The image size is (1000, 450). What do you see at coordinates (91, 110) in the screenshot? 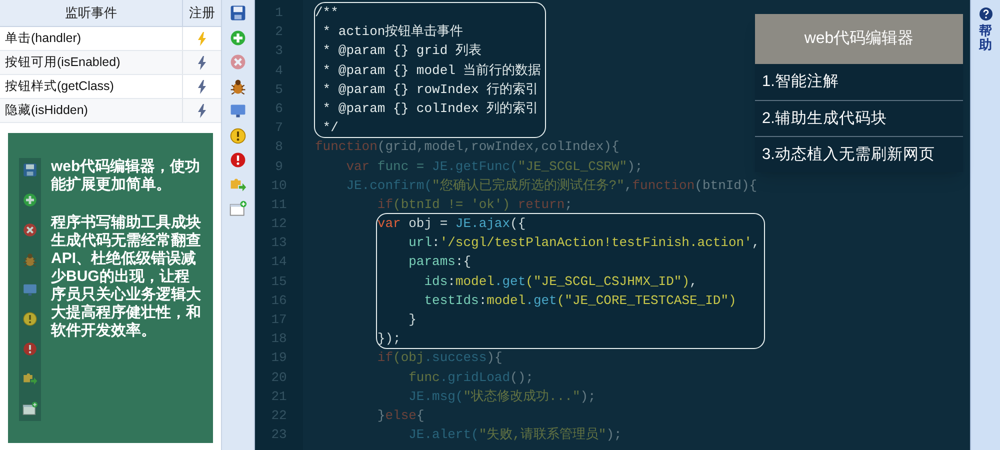
I see `table-cell: 隐藏(isHidden)` at bounding box center [91, 110].